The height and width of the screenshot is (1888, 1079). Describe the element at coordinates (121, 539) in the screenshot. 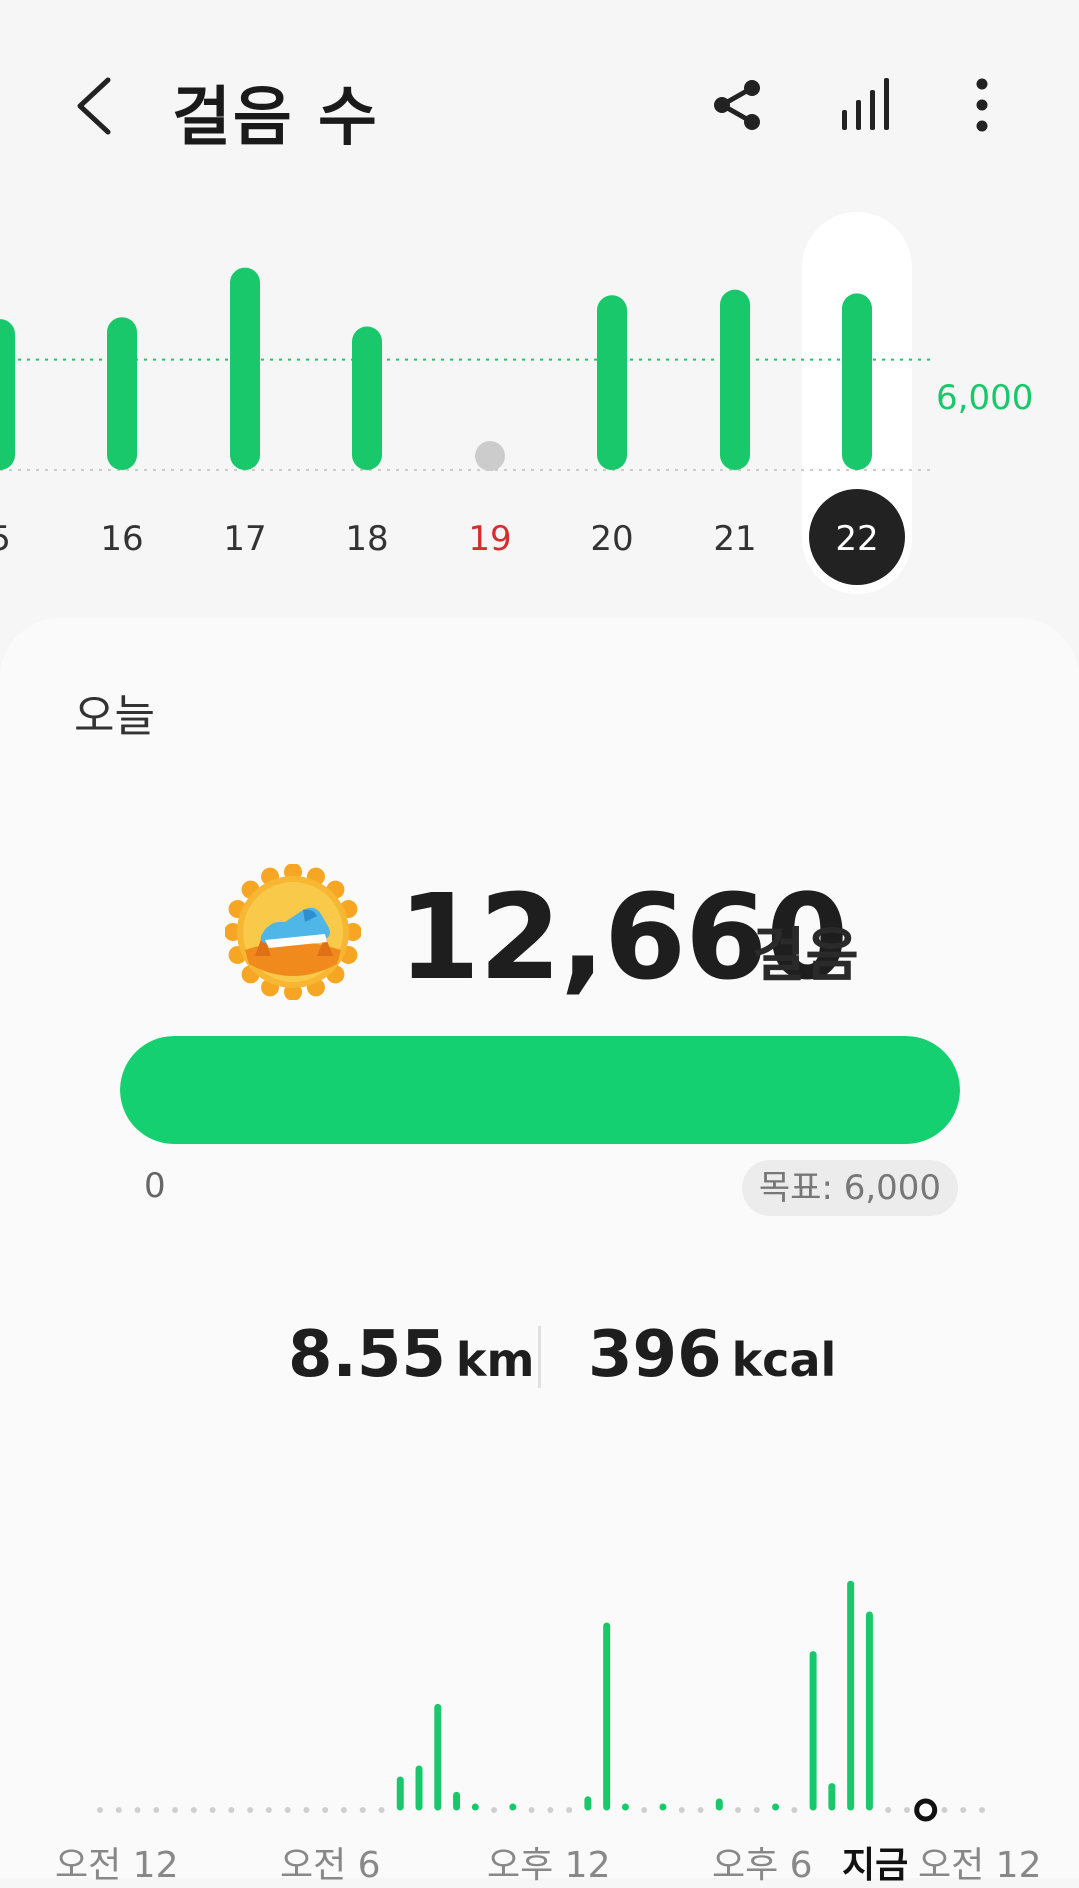

I see `day-label-16: 16` at that location.